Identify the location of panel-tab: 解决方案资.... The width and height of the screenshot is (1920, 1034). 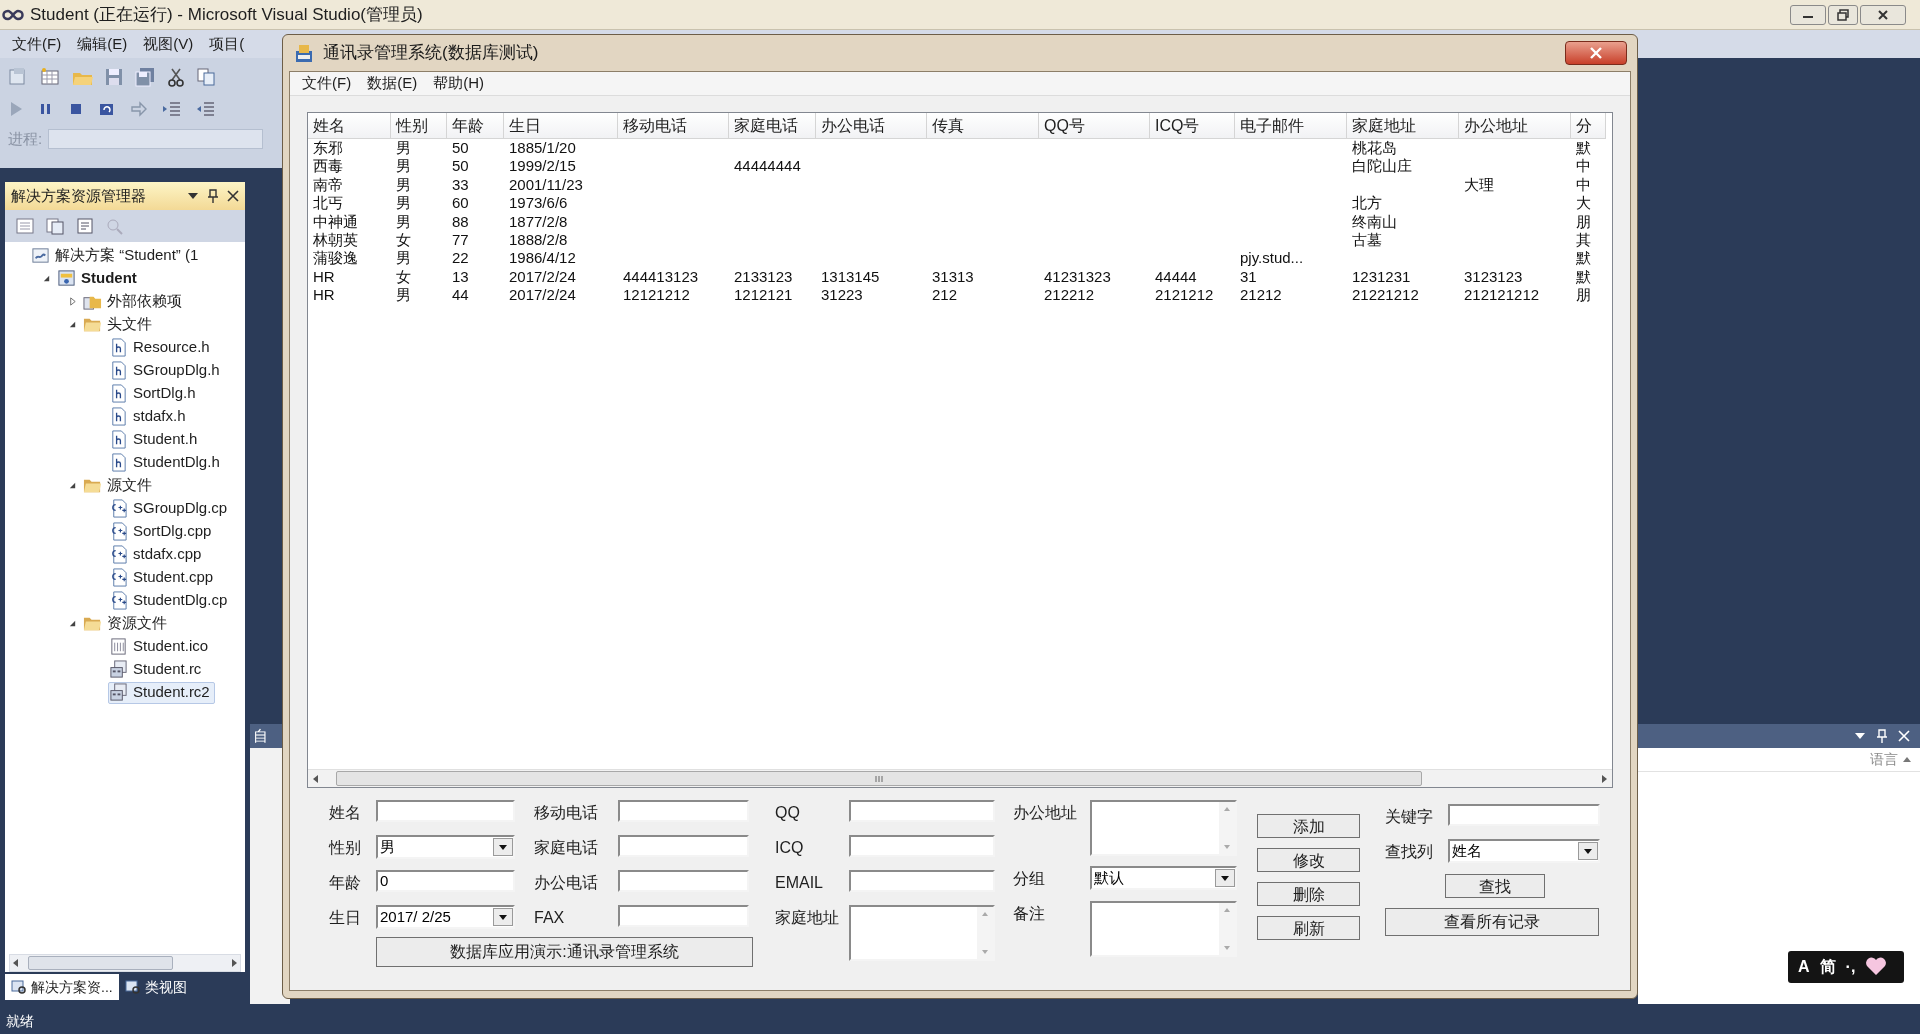
(62, 987).